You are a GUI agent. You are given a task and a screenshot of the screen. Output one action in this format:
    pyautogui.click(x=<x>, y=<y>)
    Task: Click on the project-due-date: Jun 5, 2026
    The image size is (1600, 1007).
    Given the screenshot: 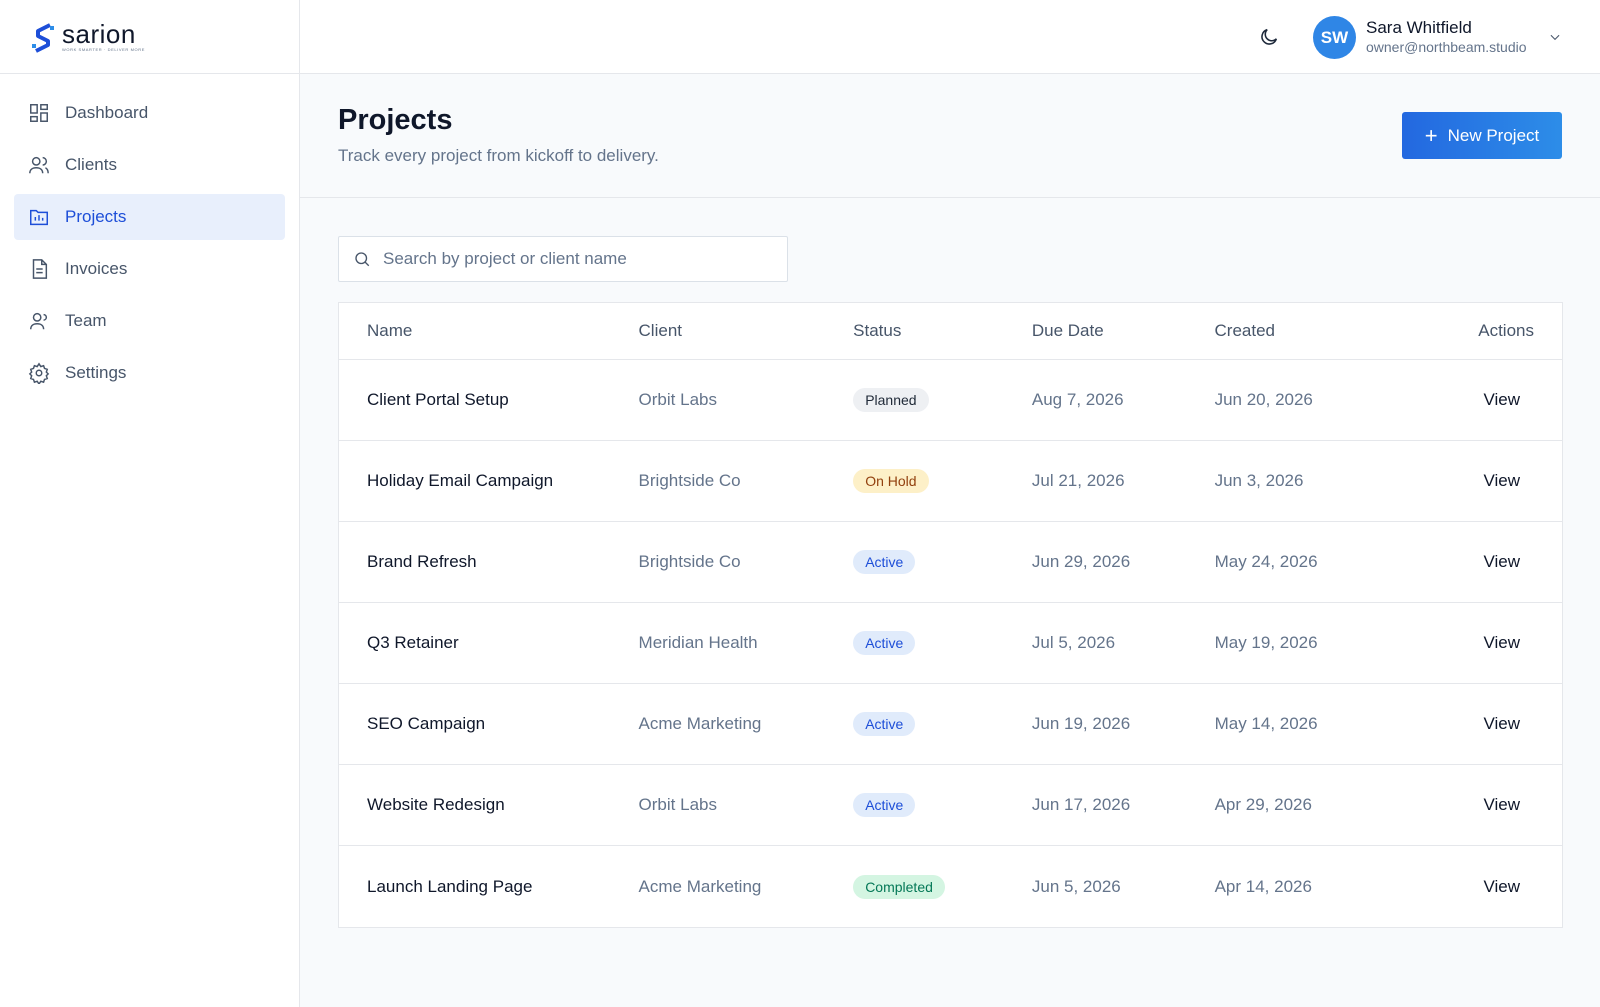 What is the action you would take?
    pyautogui.click(x=1076, y=886)
    